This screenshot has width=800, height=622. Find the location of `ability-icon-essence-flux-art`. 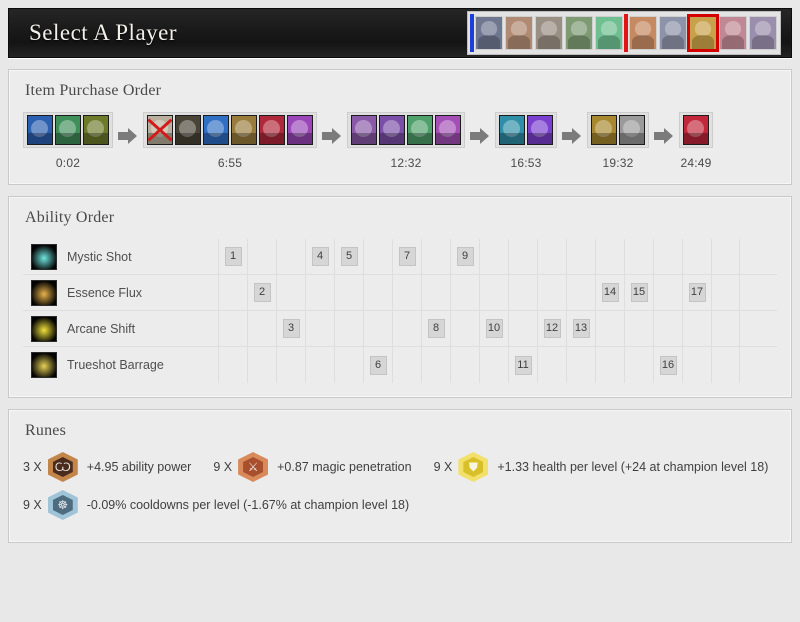

ability-icon-essence-flux-art is located at coordinates (44, 292).